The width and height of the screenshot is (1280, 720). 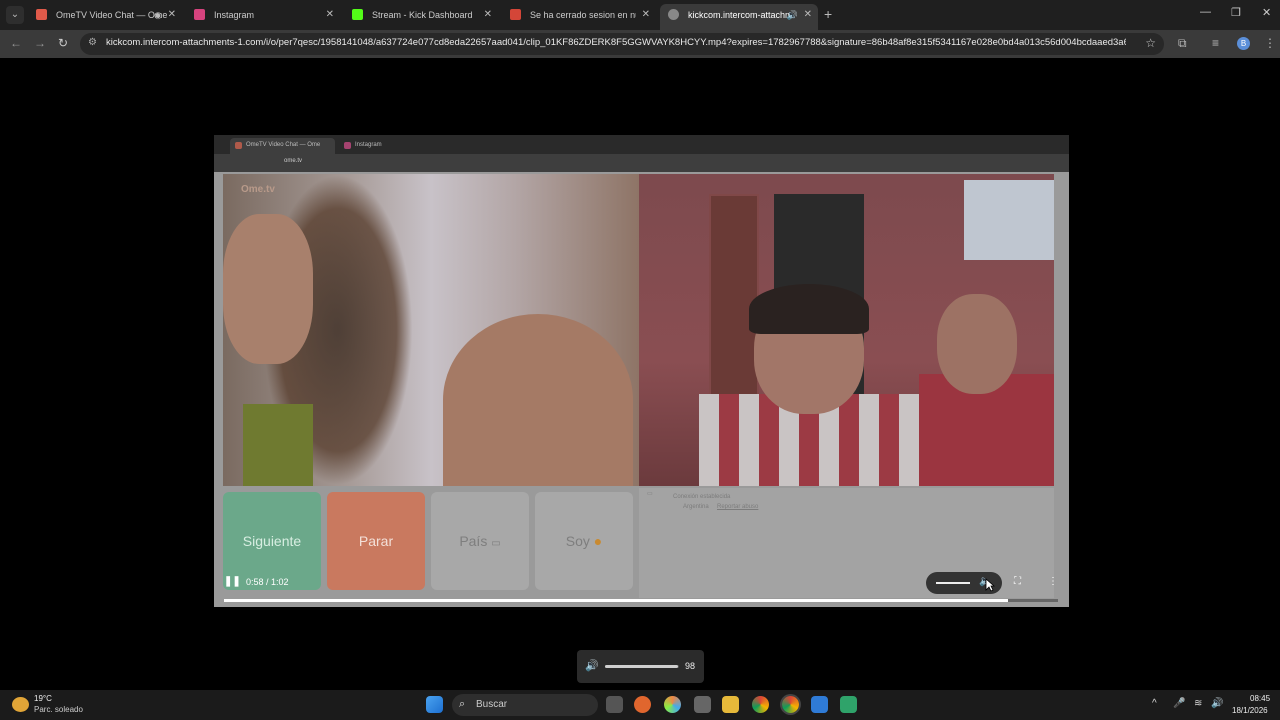 What do you see at coordinates (616, 600) in the screenshot?
I see `video-progress-fill` at bounding box center [616, 600].